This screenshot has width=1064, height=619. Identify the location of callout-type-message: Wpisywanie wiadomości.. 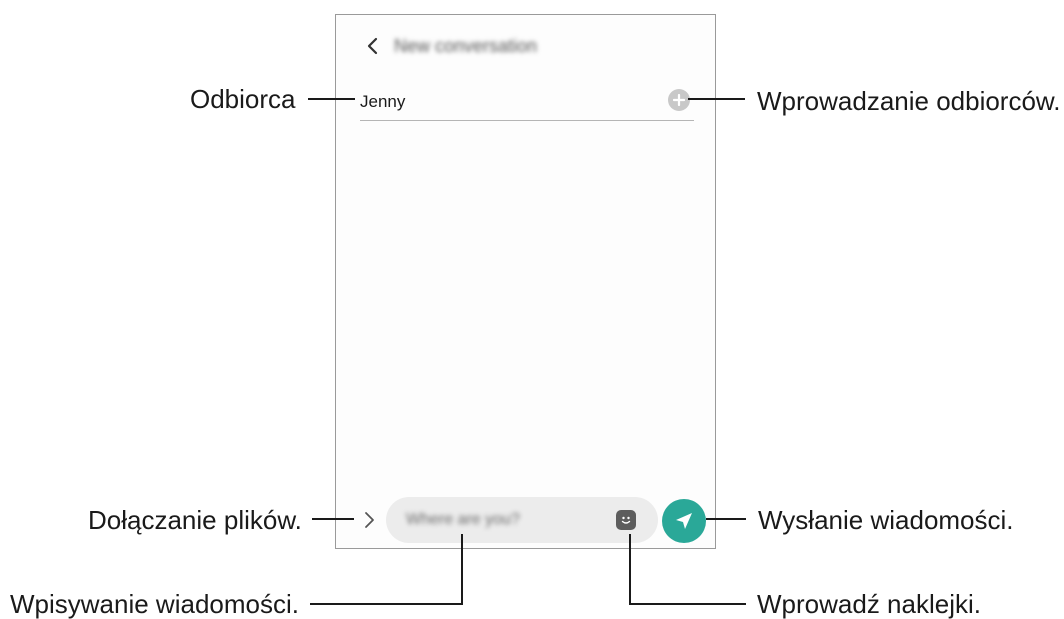
(154, 604).